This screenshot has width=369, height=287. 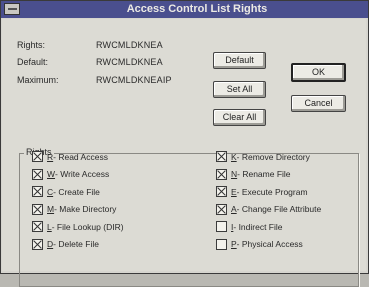 What do you see at coordinates (76, 244) in the screenshot?
I see `right-label: - Delete File` at bounding box center [76, 244].